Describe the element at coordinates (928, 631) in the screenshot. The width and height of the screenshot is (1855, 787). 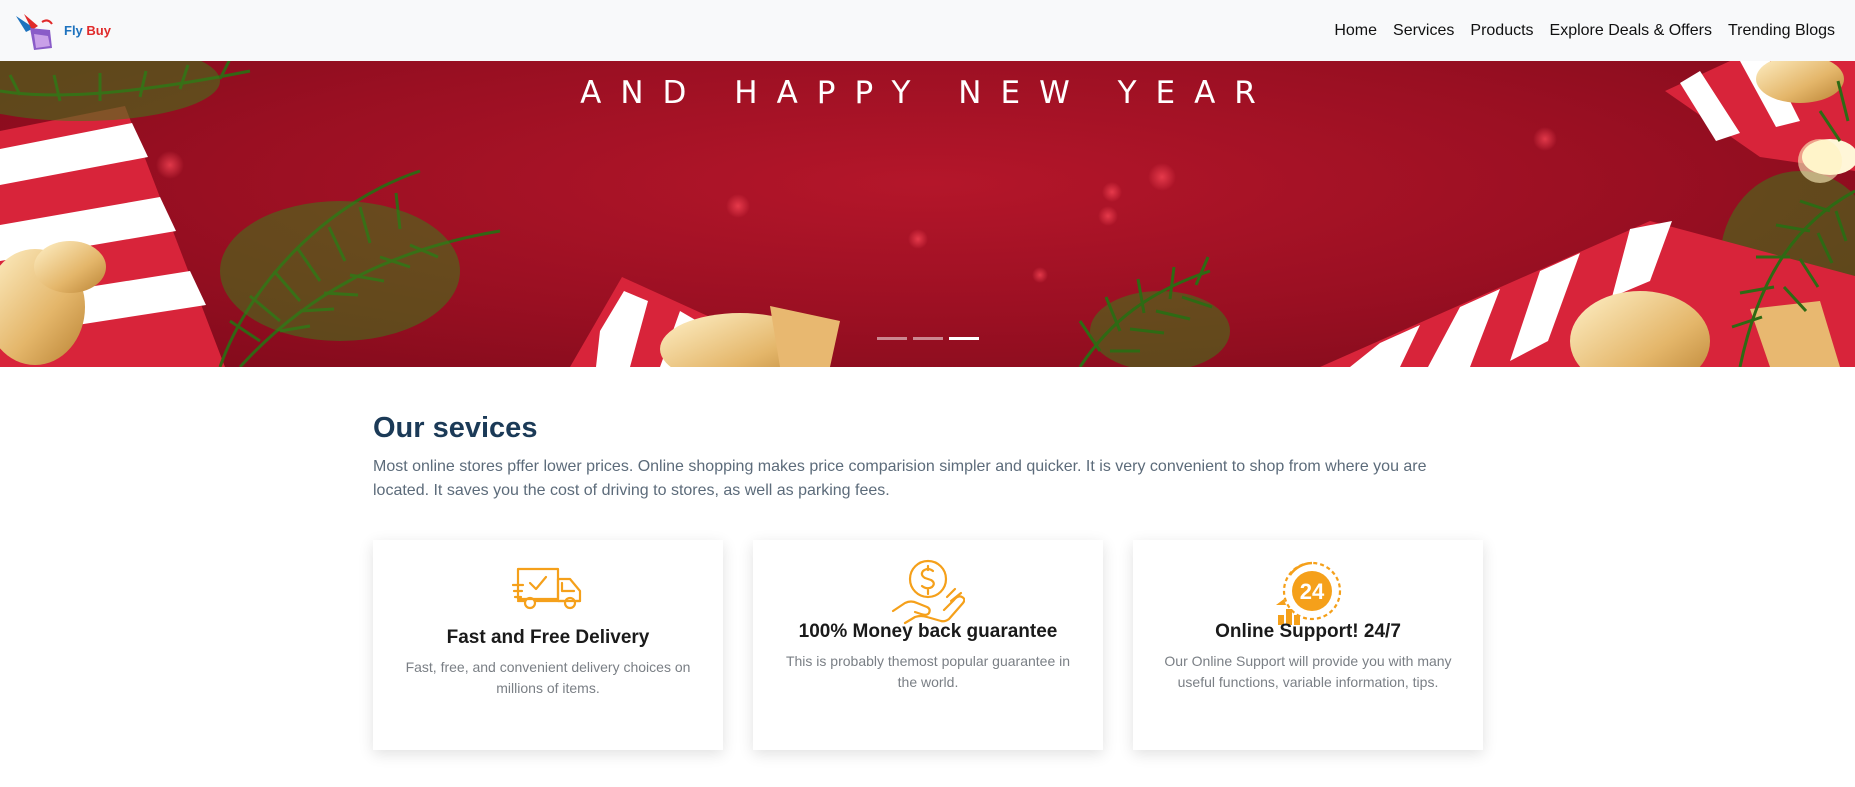
I see `service-card-title: 100% Money back guarantee` at that location.